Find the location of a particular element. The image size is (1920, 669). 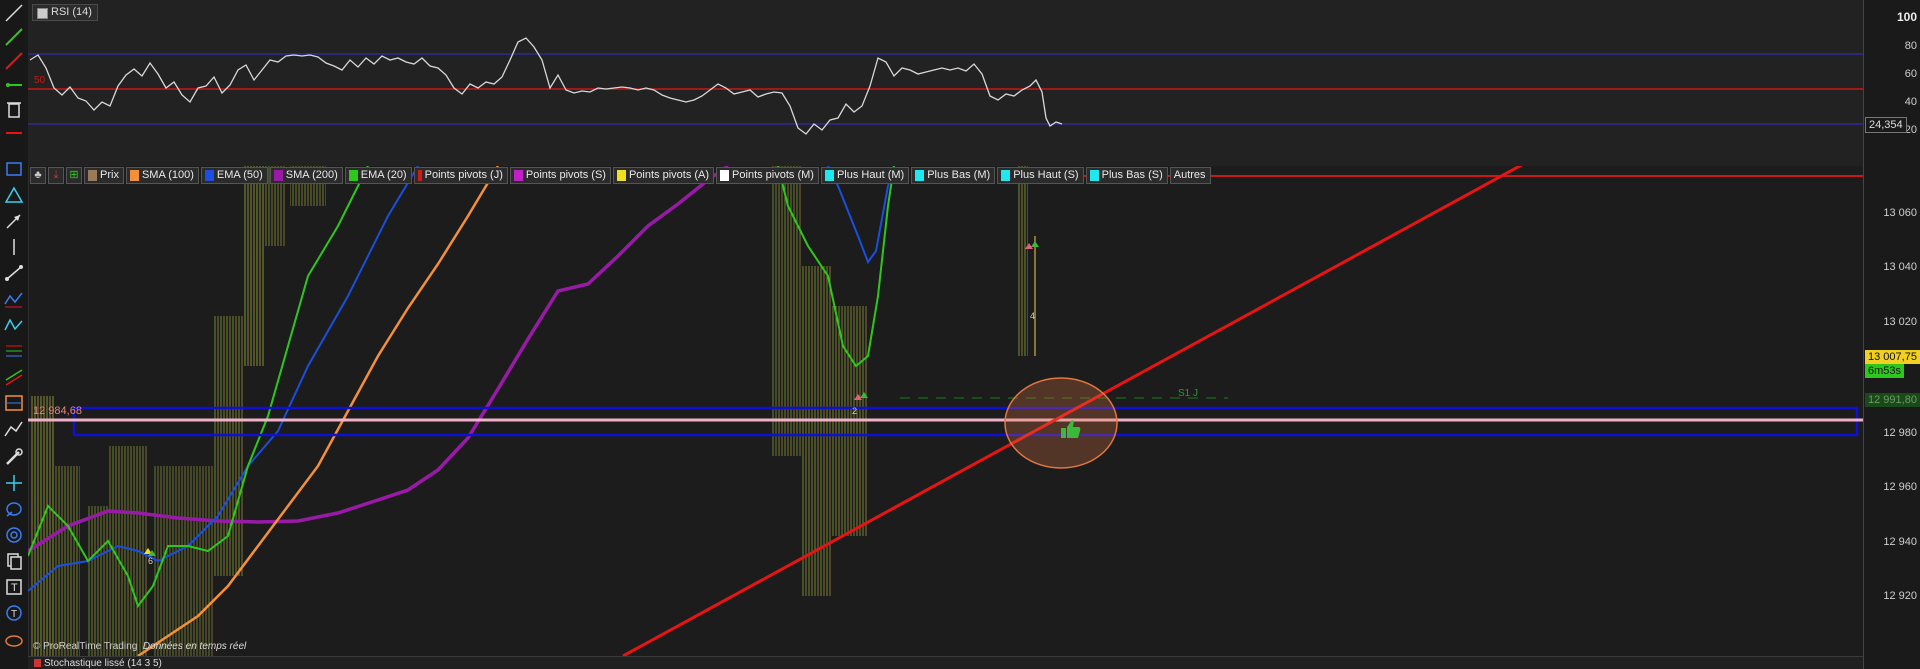

spiral-tool-icon is located at coordinates (14, 535).